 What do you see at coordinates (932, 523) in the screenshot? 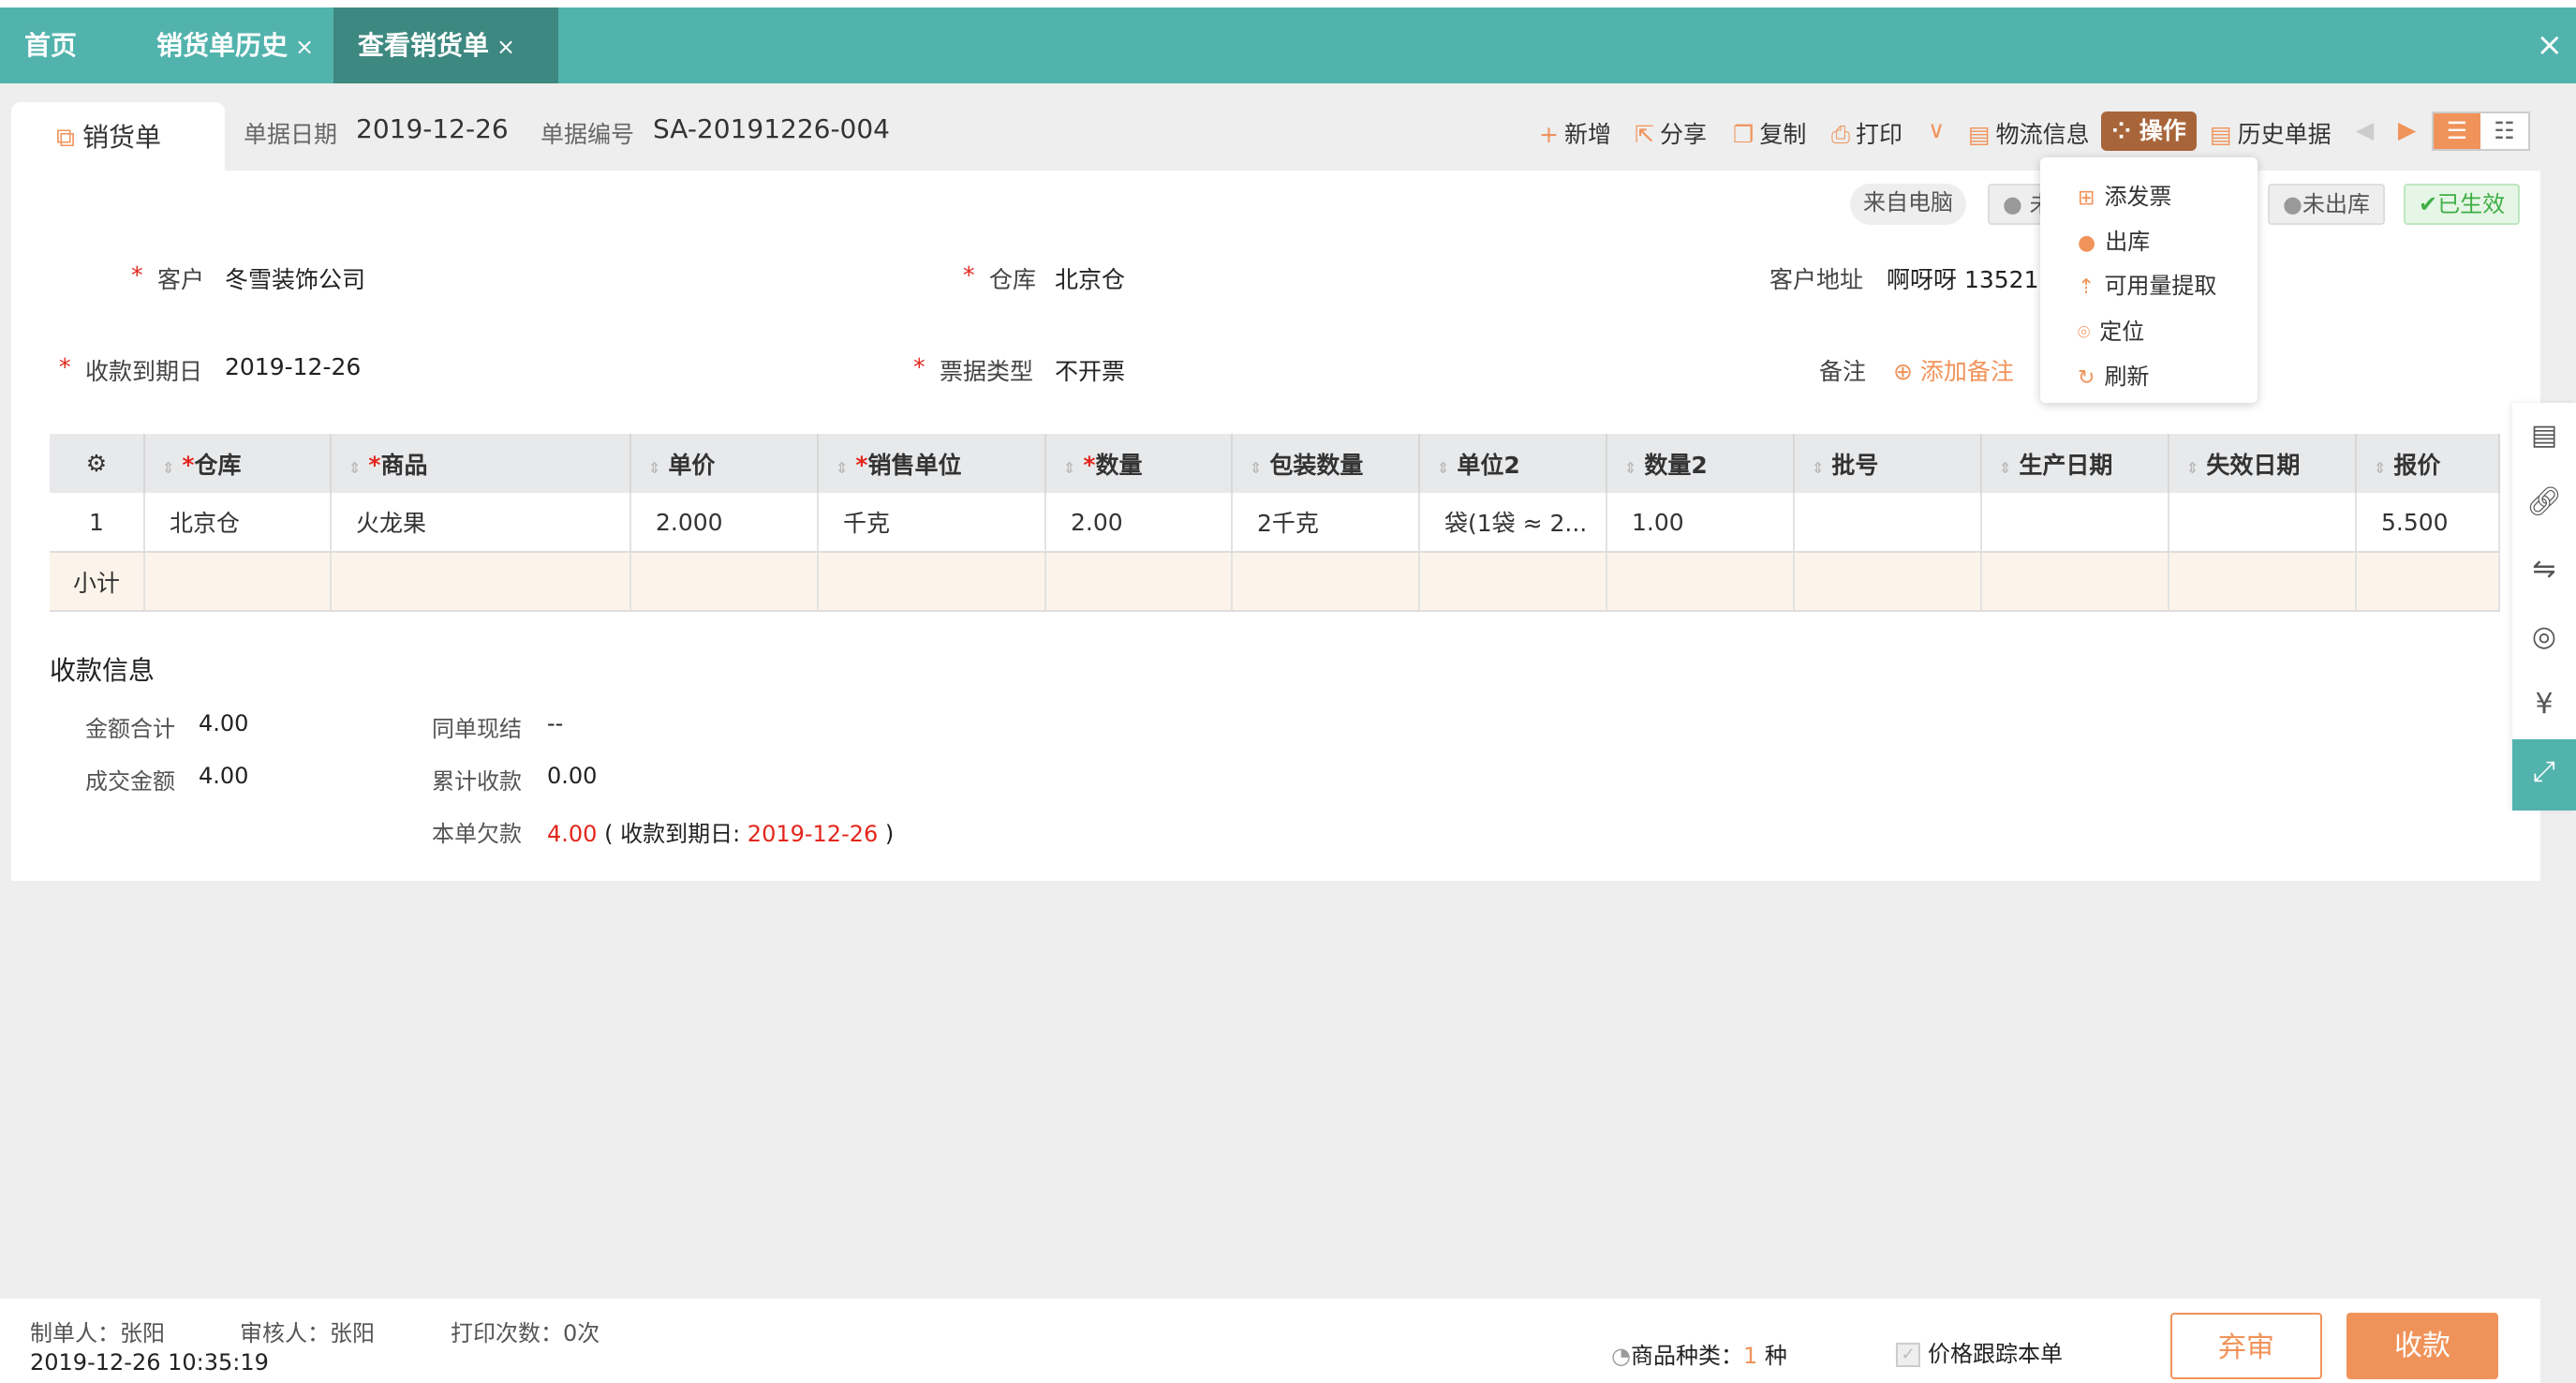
I see `table-cell: 千克` at bounding box center [932, 523].